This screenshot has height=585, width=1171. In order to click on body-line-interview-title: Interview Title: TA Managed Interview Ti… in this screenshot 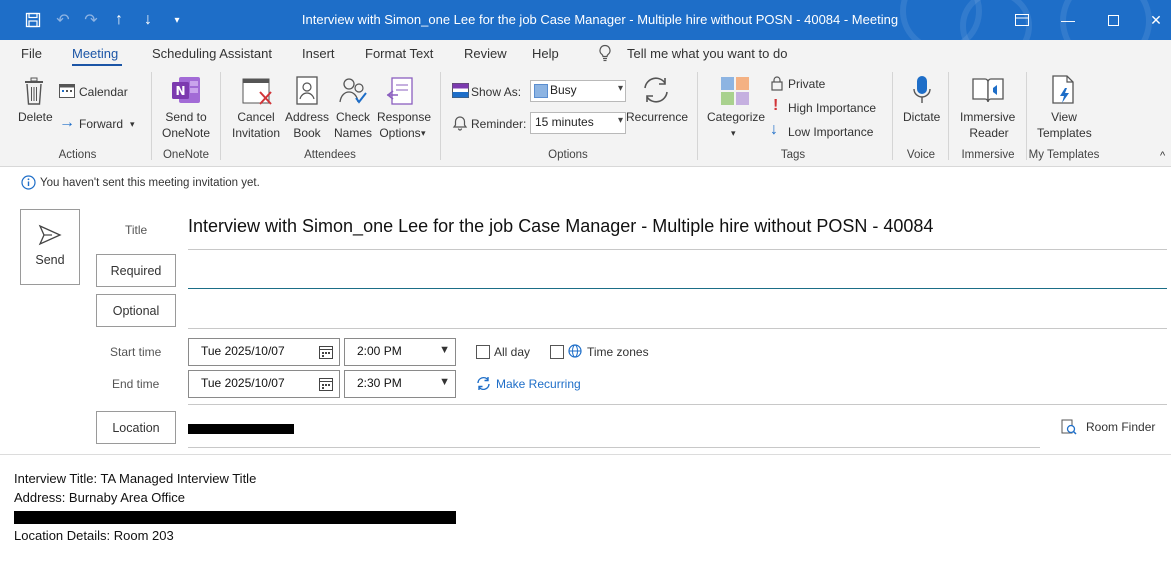, I will do `click(135, 478)`.